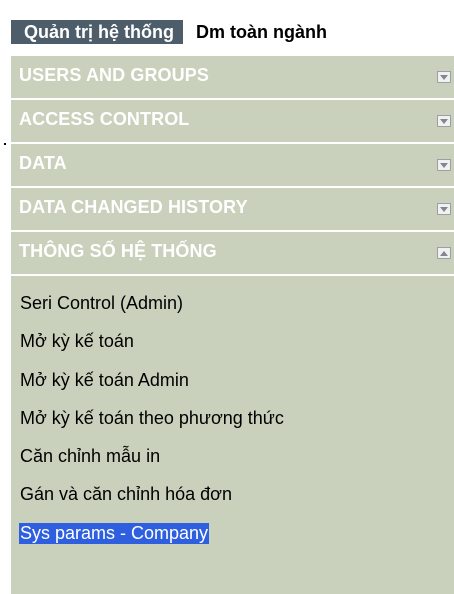 The image size is (454, 594). I want to click on menu-item-sys-params-company: Sys params - Company, so click(232, 533).